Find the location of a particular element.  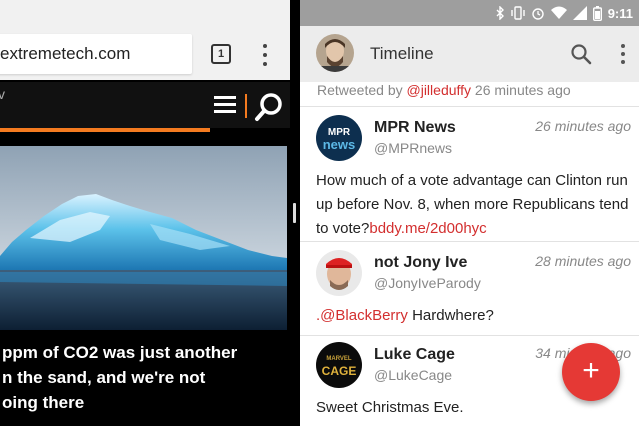

svg-text: CAGE is located at coordinates (339, 371).